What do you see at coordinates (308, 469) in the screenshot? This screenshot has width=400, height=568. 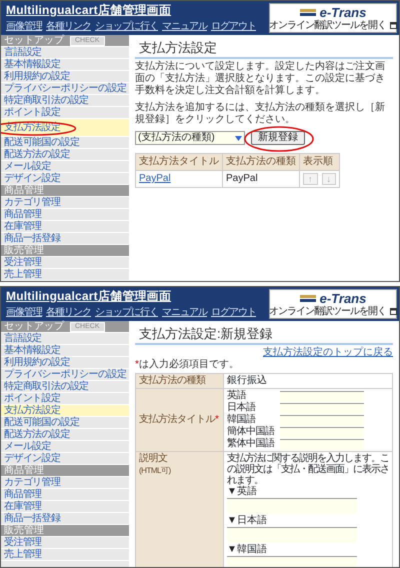 I see `help-text: 支払方法に関する説明を入力します。この説明文は「支払・配送画面」に表示されます。` at bounding box center [308, 469].